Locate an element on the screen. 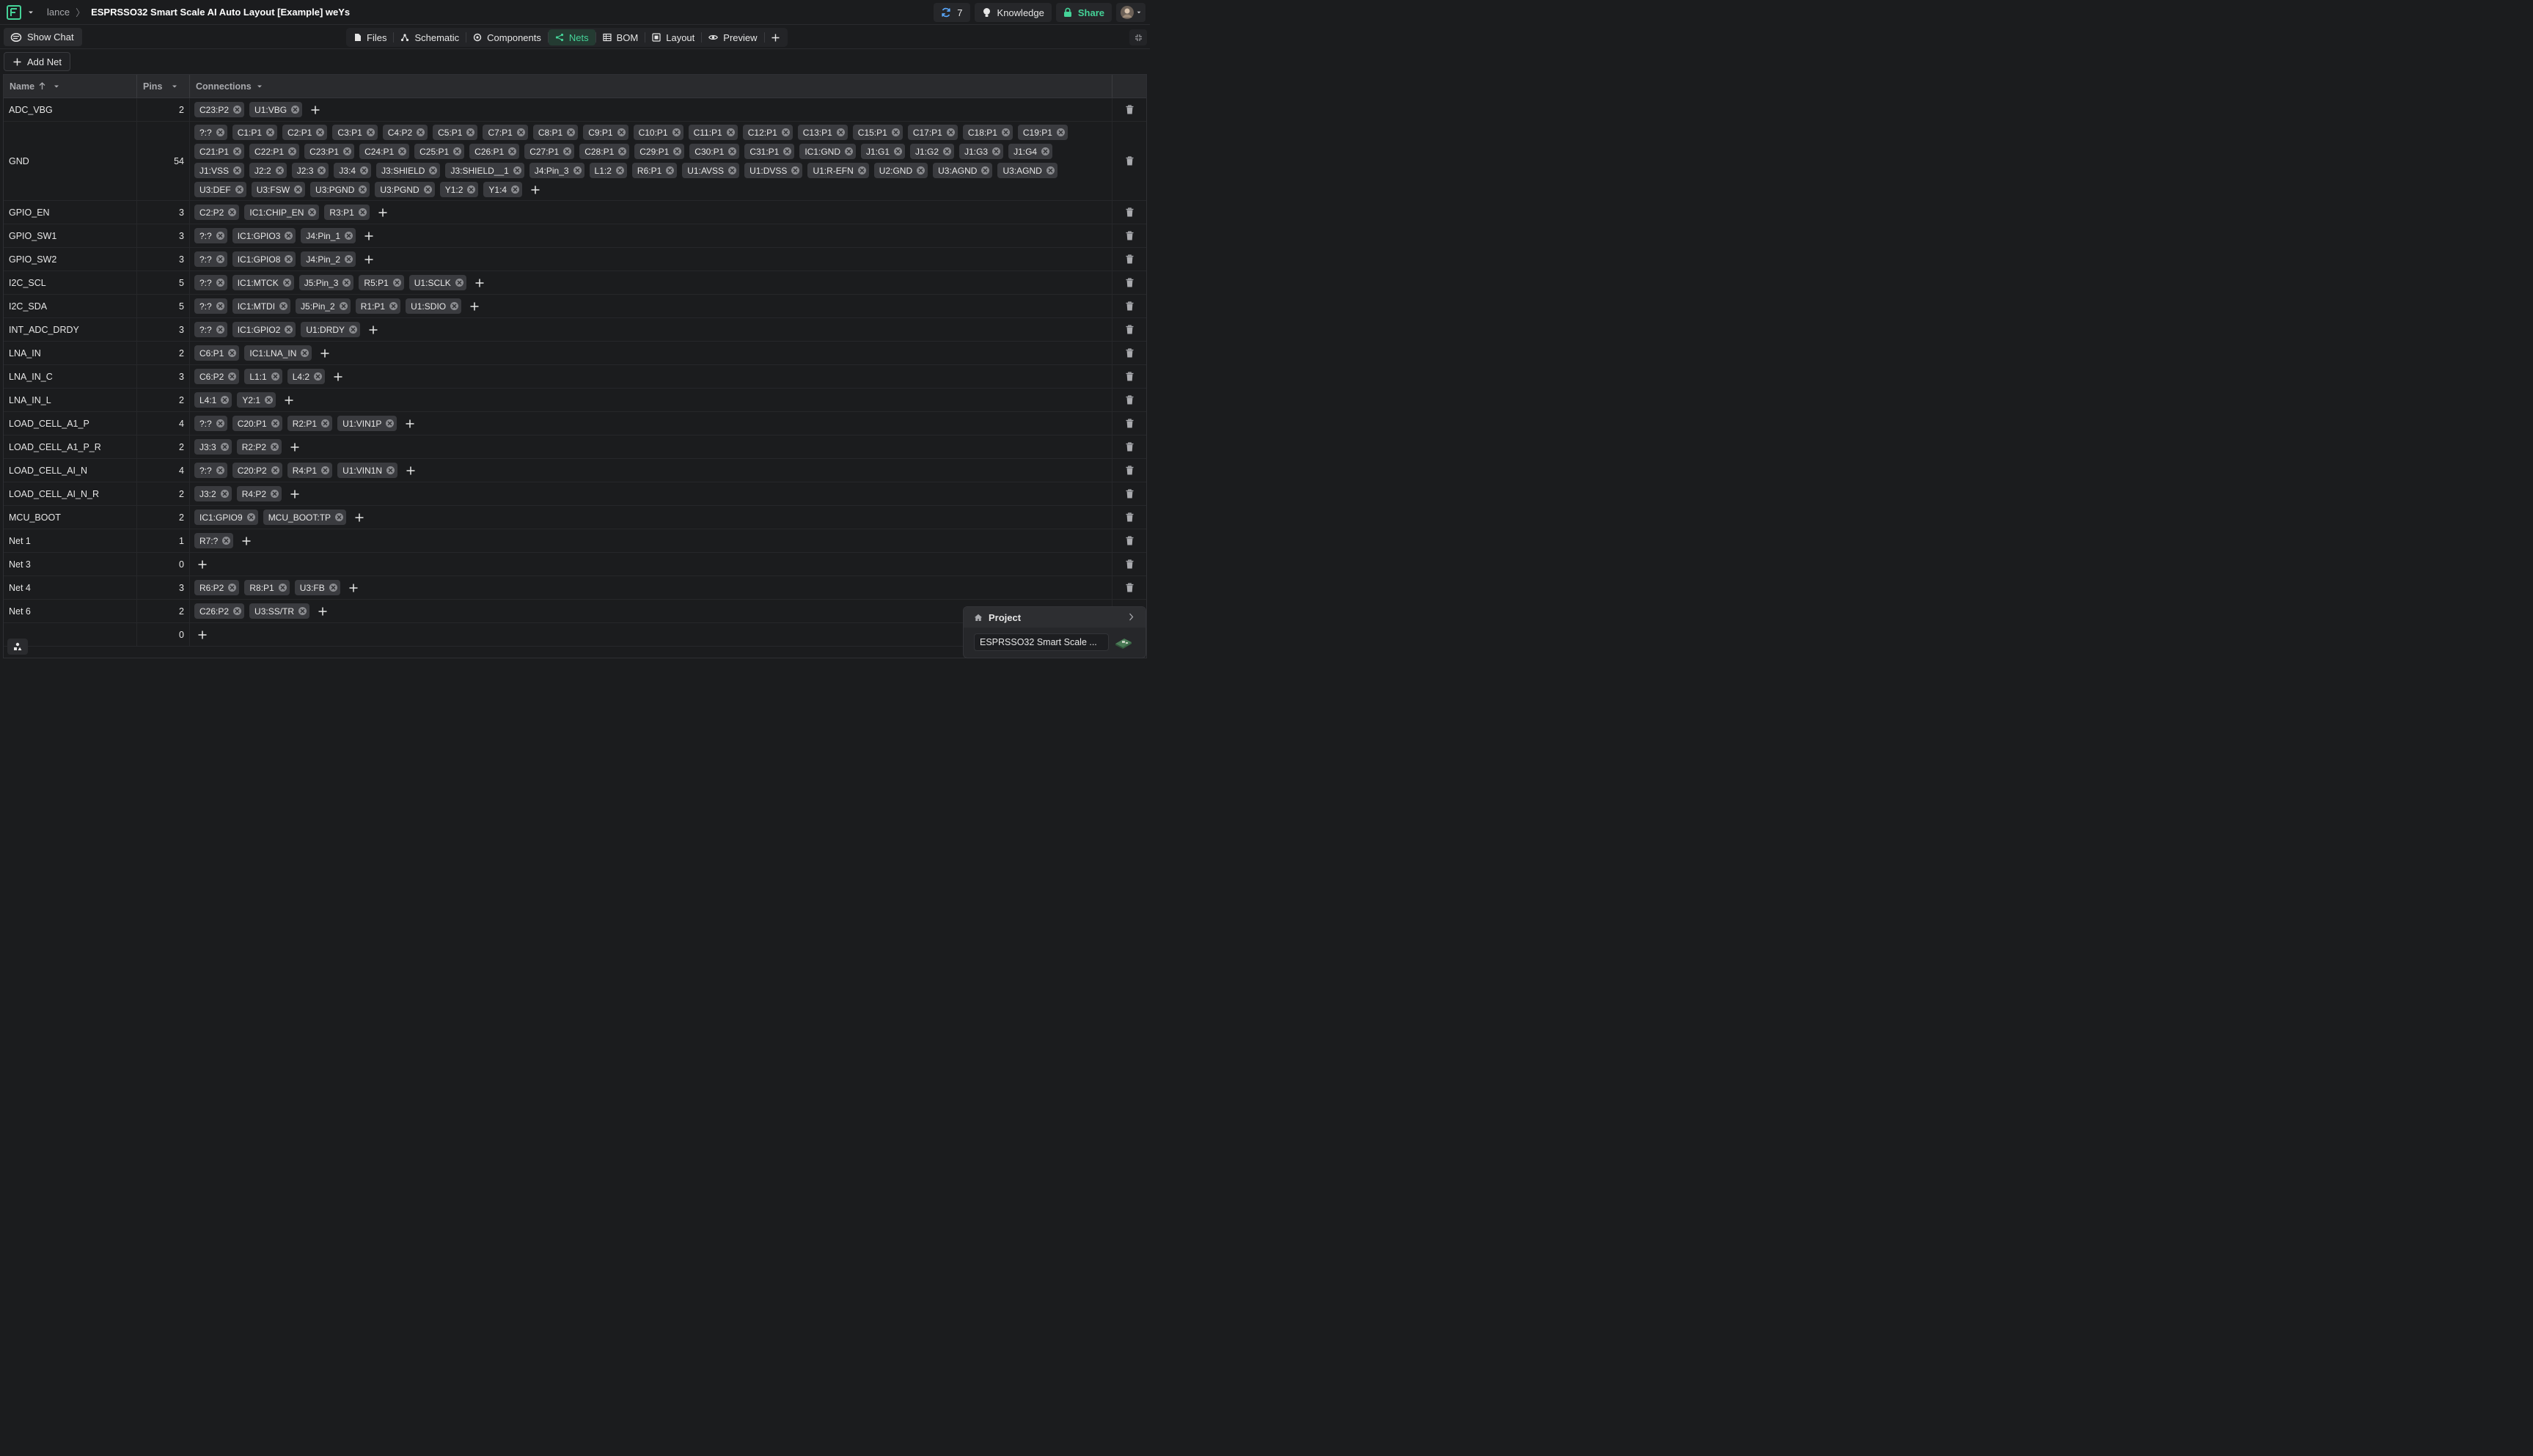  net-name-cell: MCU_BOOT is located at coordinates (71, 517).